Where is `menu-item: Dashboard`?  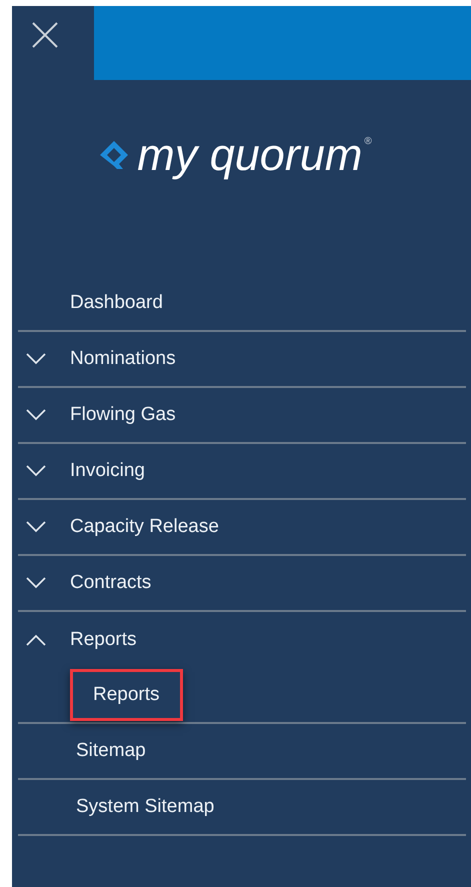
menu-item: Dashboard is located at coordinates (90, 303).